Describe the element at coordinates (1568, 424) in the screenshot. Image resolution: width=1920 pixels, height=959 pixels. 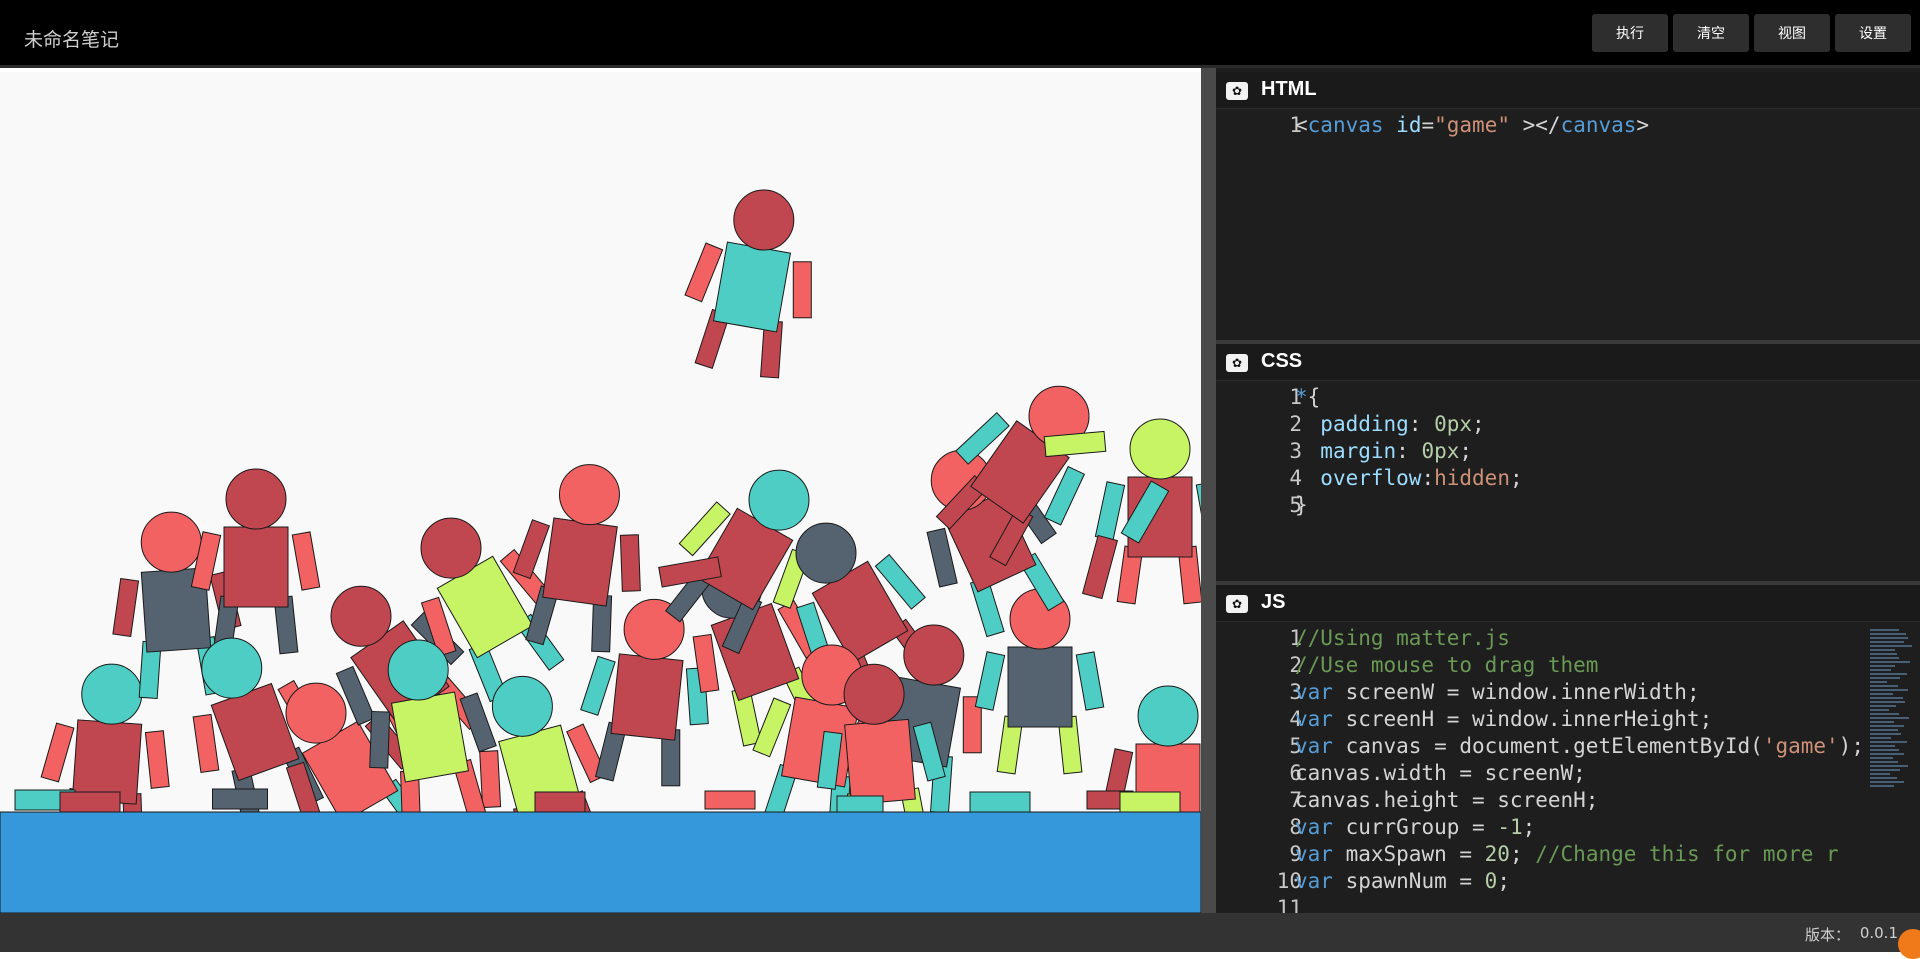
I see `code-line: 2 padding: 0px;` at that location.